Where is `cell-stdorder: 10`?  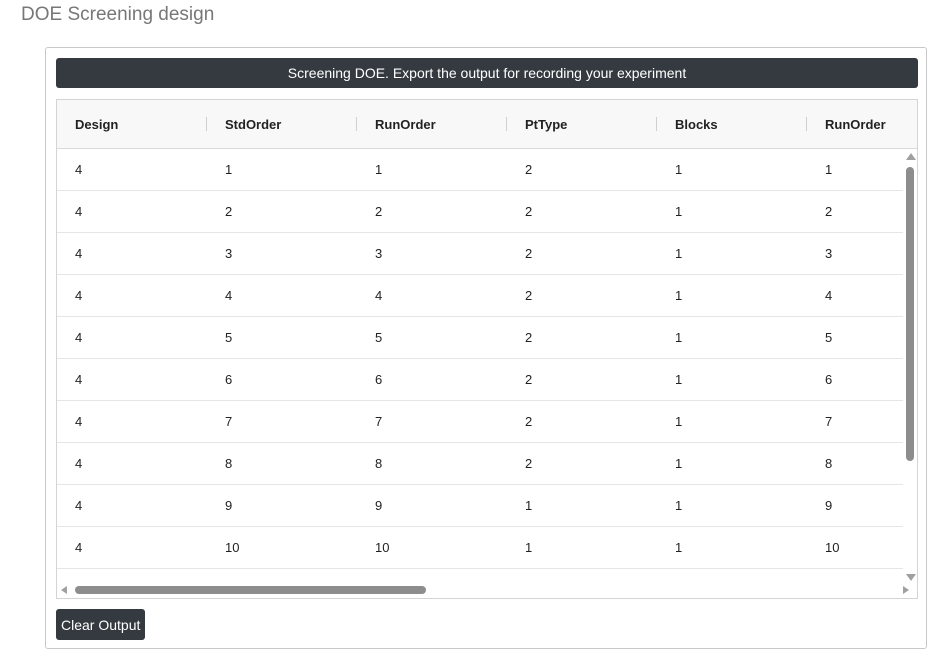 cell-stdorder: 10 is located at coordinates (232, 547).